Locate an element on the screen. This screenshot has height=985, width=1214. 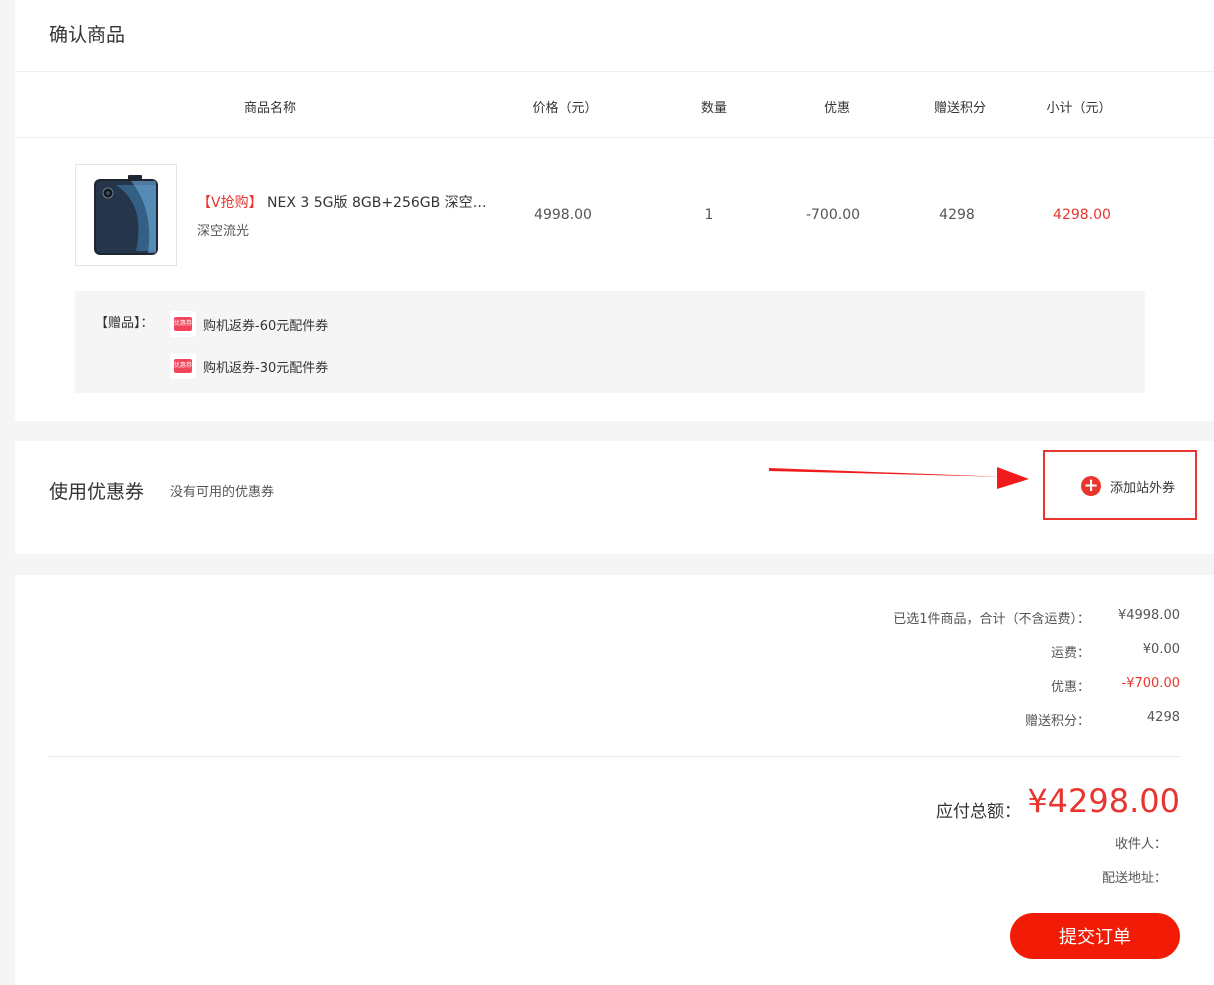
summary-label: 运费： is located at coordinates (1070, 653).